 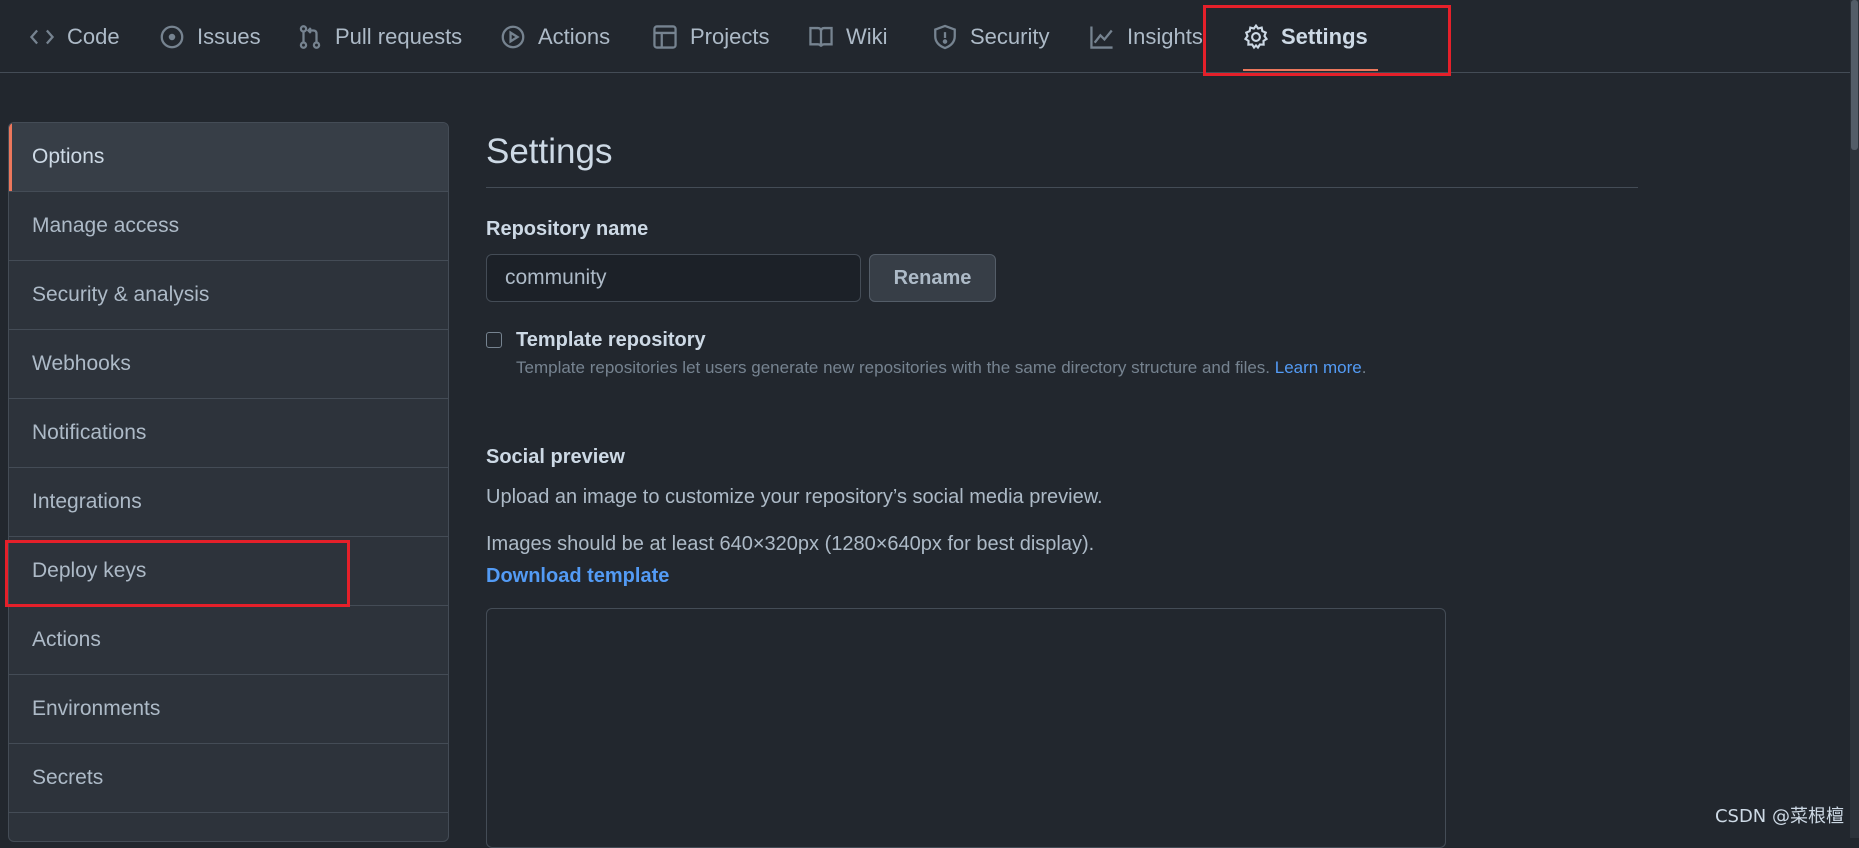 I want to click on code-icon, so click(x=42, y=37).